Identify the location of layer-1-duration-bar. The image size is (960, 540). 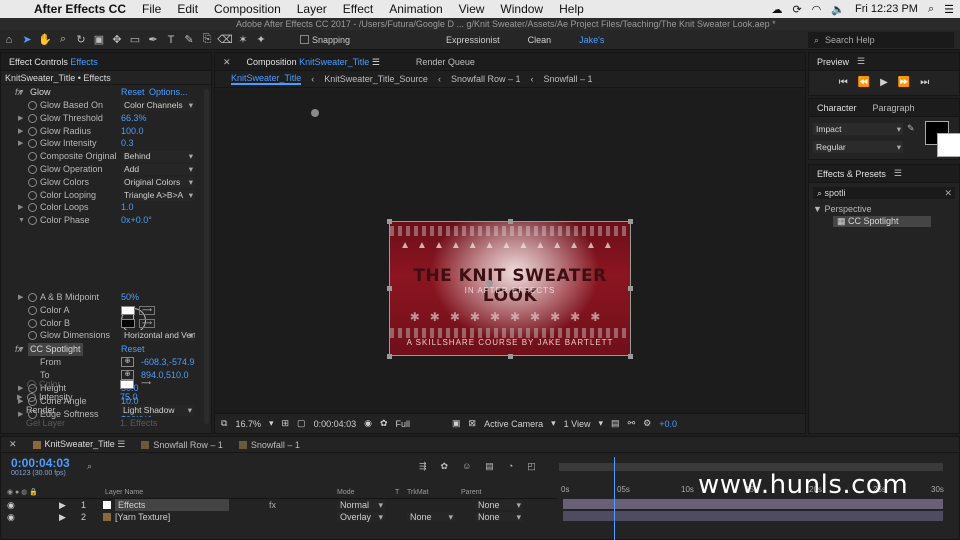
(753, 504).